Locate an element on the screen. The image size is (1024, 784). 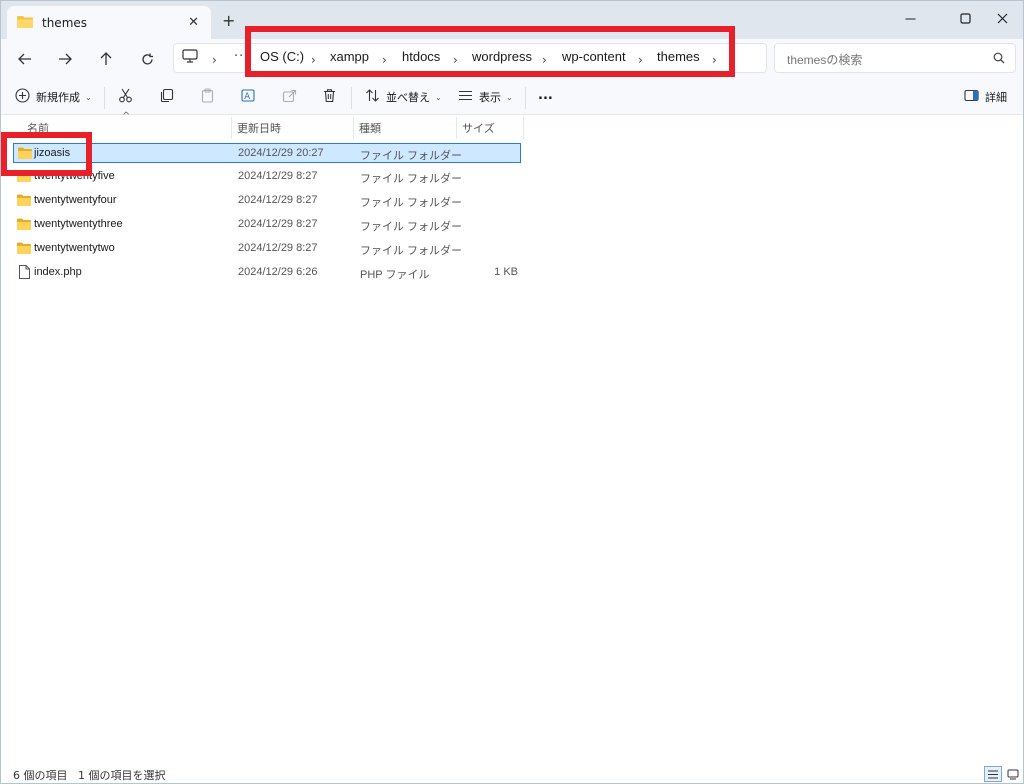
file-row: index.php 2024/12/29 6:26 PHP ファイル 1 KB is located at coordinates (267, 273).